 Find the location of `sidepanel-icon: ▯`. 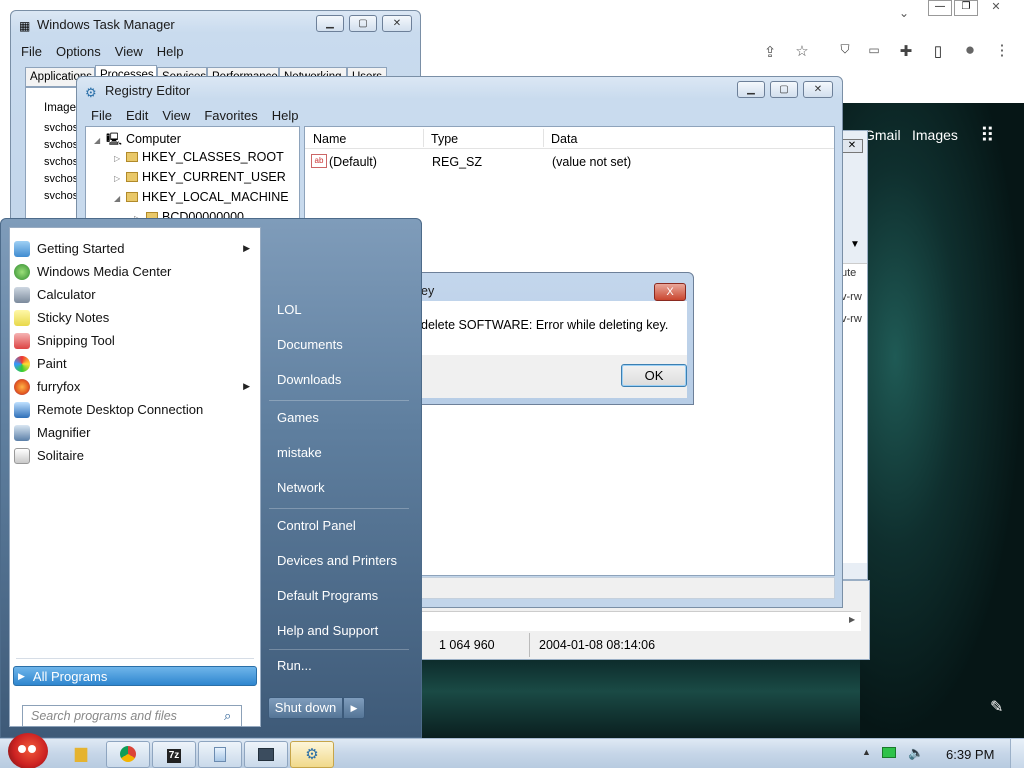

sidepanel-icon: ▯ is located at coordinates (938, 51).